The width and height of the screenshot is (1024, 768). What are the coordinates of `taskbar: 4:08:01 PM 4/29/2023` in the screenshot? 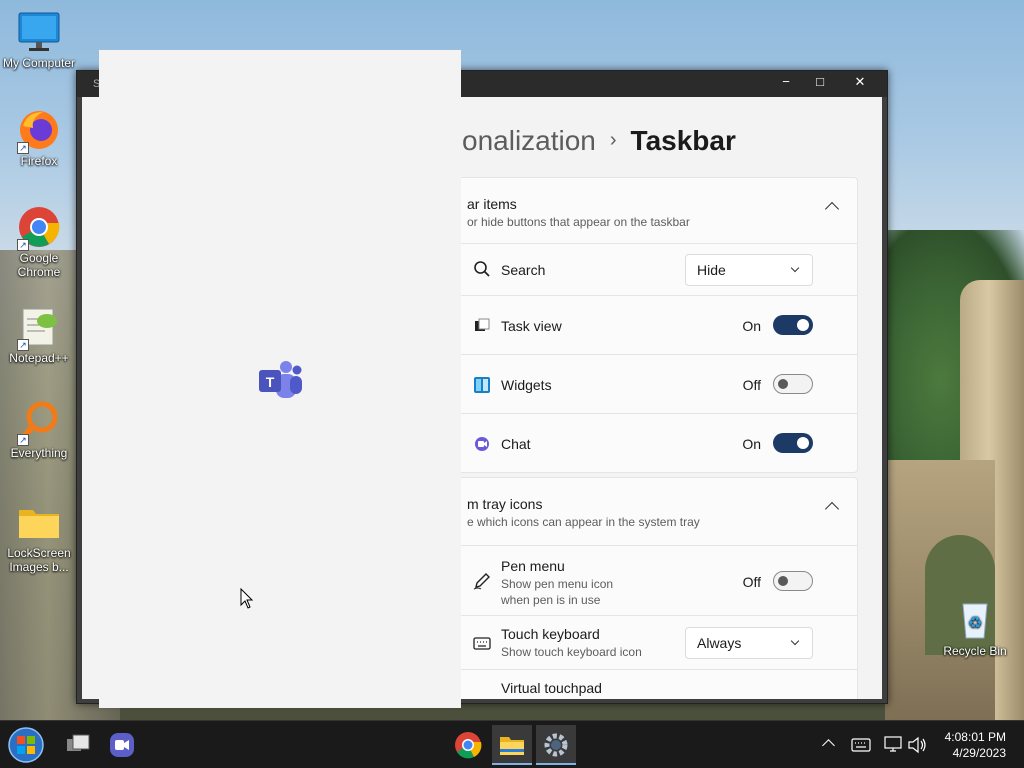 It's located at (512, 744).